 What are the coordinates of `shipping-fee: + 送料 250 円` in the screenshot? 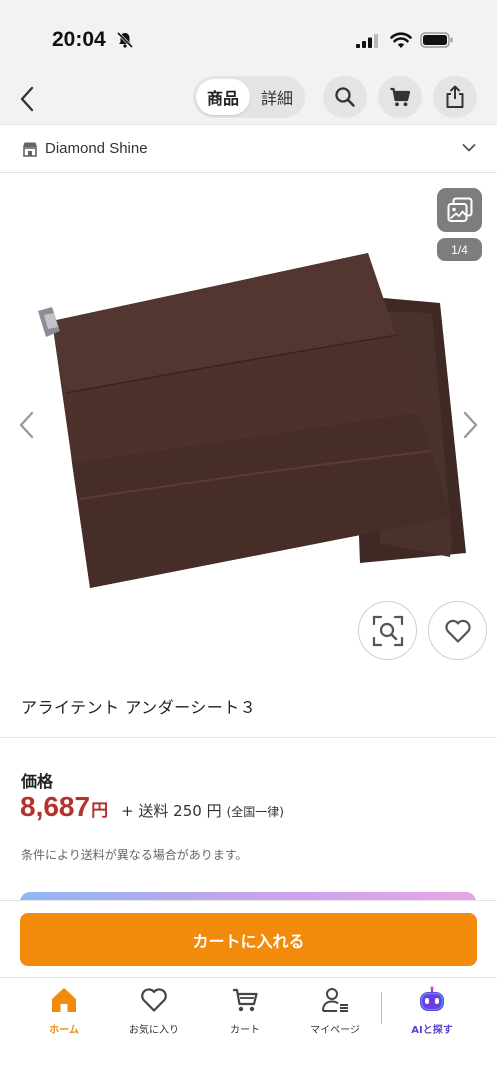 It's located at (171, 811).